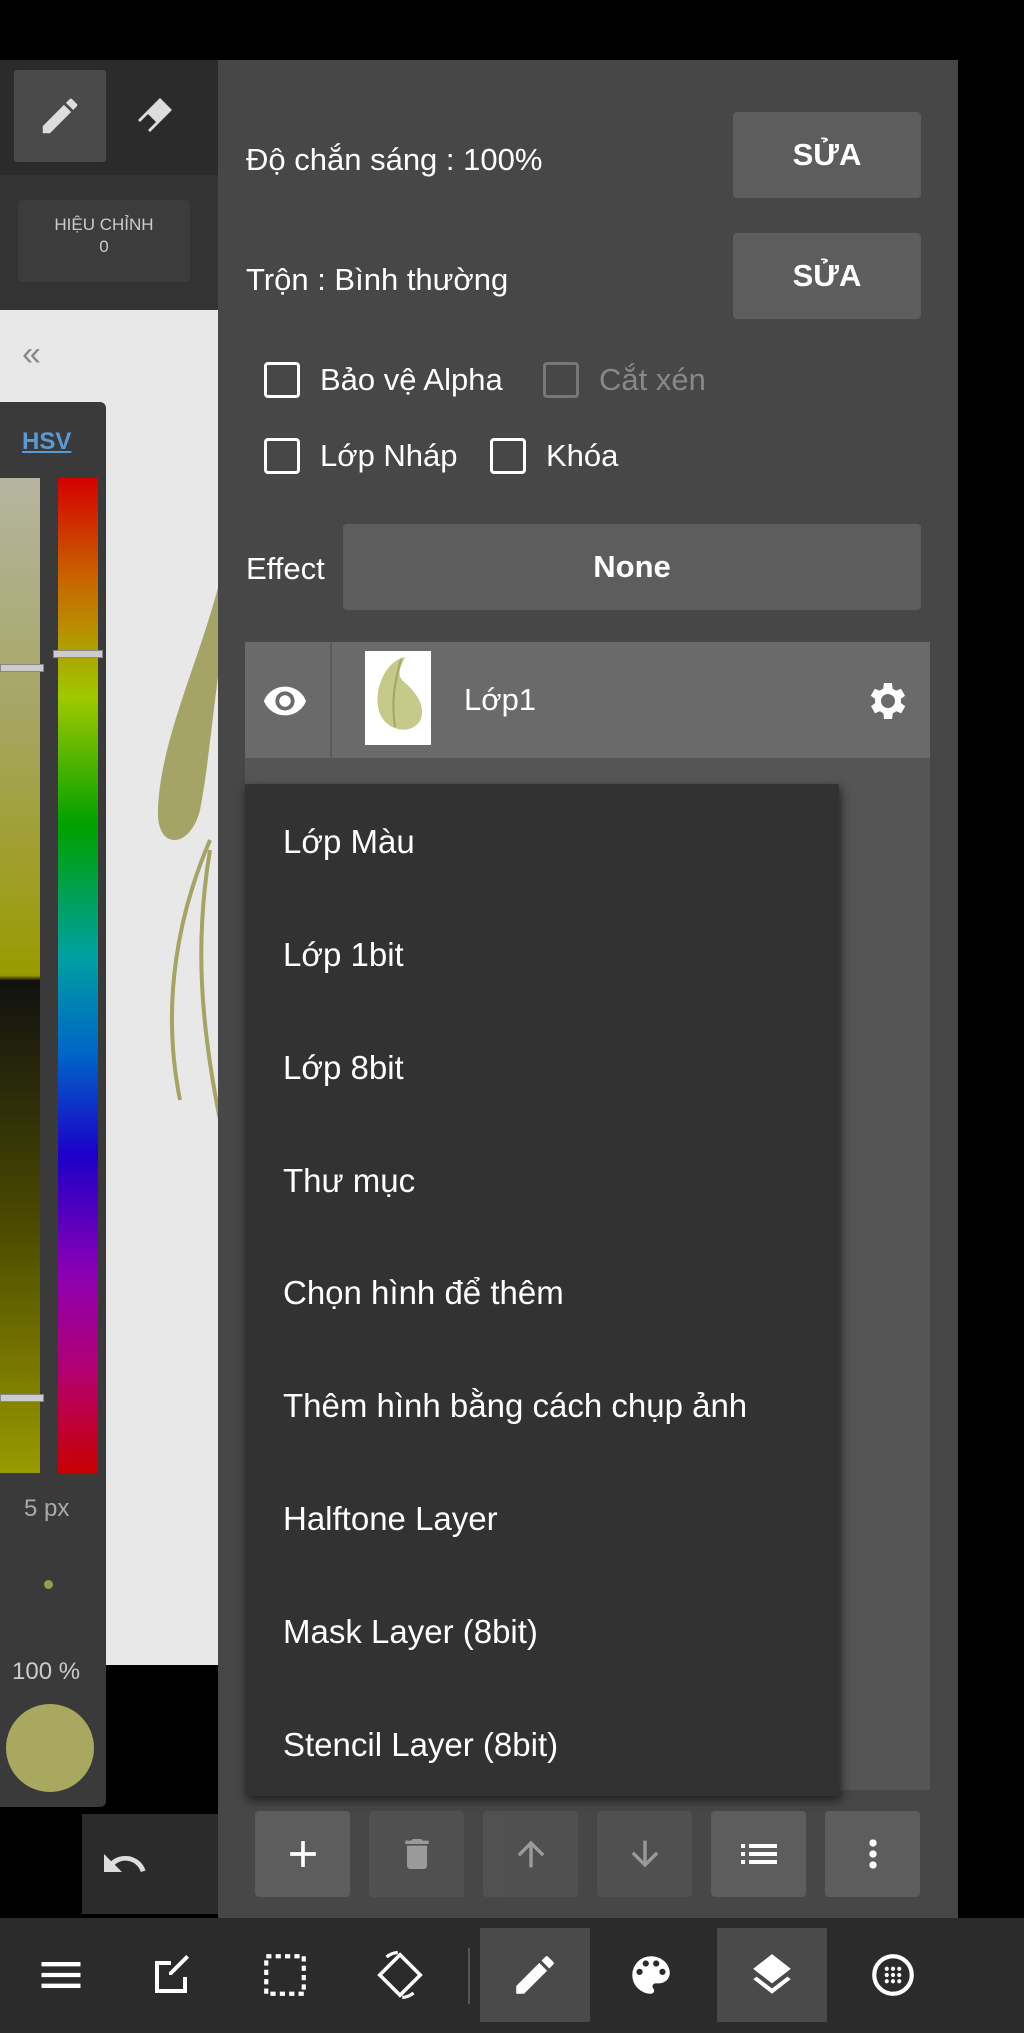 The image size is (1024, 2033). I want to click on edit-menu-button, so click(173, 1975).